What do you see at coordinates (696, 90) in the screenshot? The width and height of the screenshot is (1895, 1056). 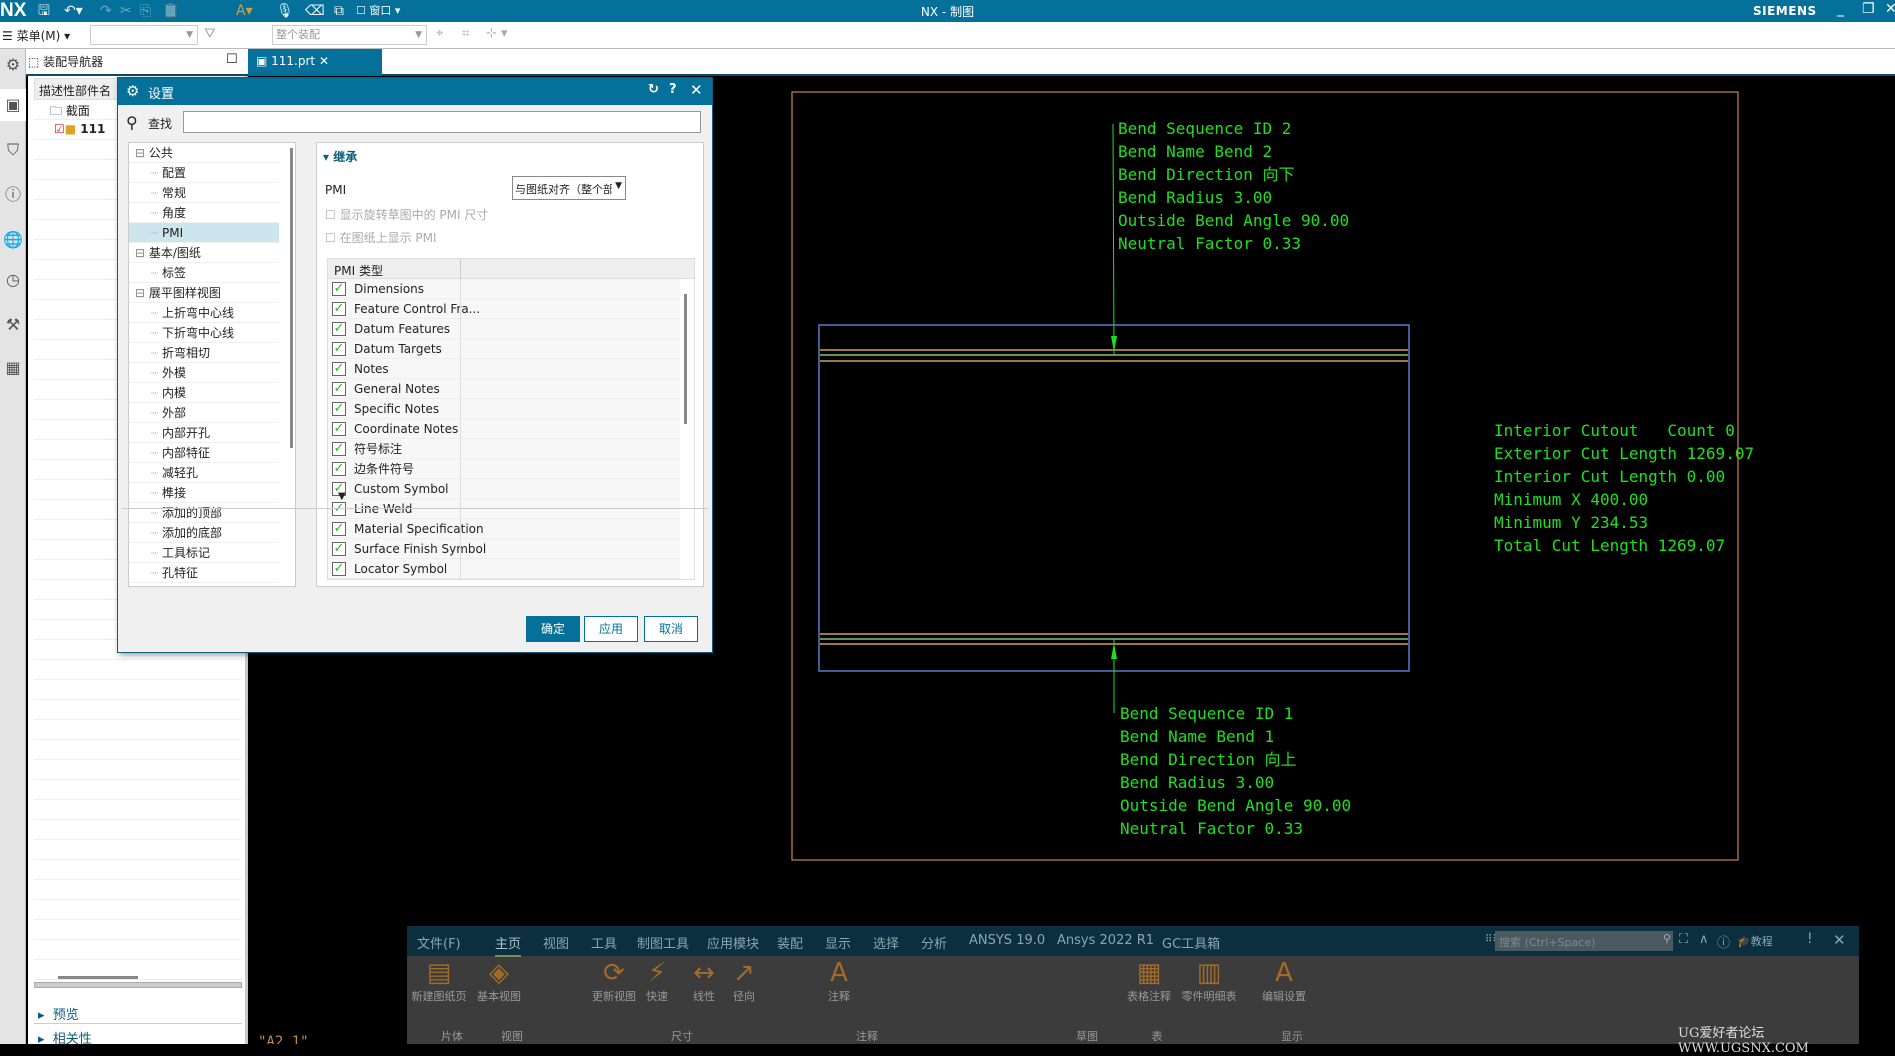 I see `dialog-close-icon: ✕` at bounding box center [696, 90].